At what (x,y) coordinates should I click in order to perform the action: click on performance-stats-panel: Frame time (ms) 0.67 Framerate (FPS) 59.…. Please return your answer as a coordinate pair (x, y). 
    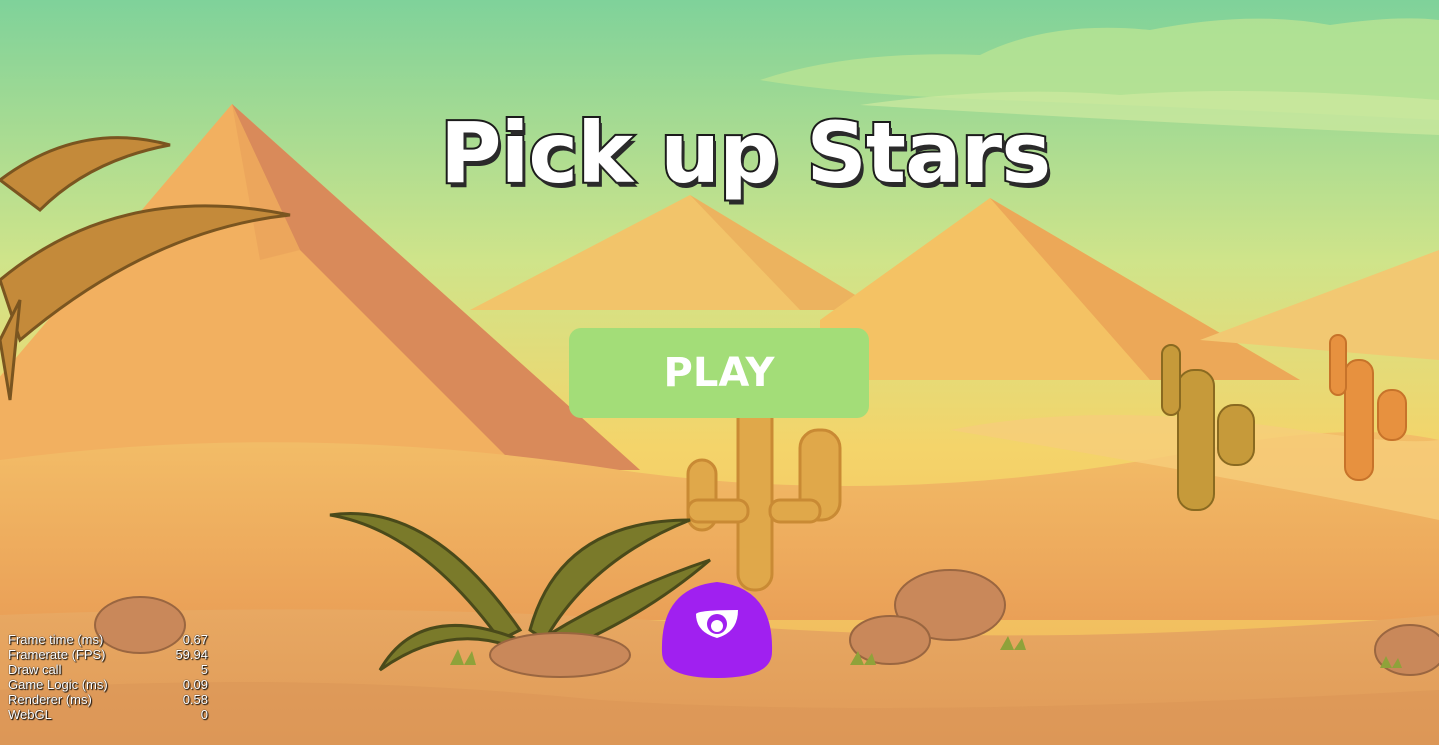
    Looking at the image, I should click on (108, 677).